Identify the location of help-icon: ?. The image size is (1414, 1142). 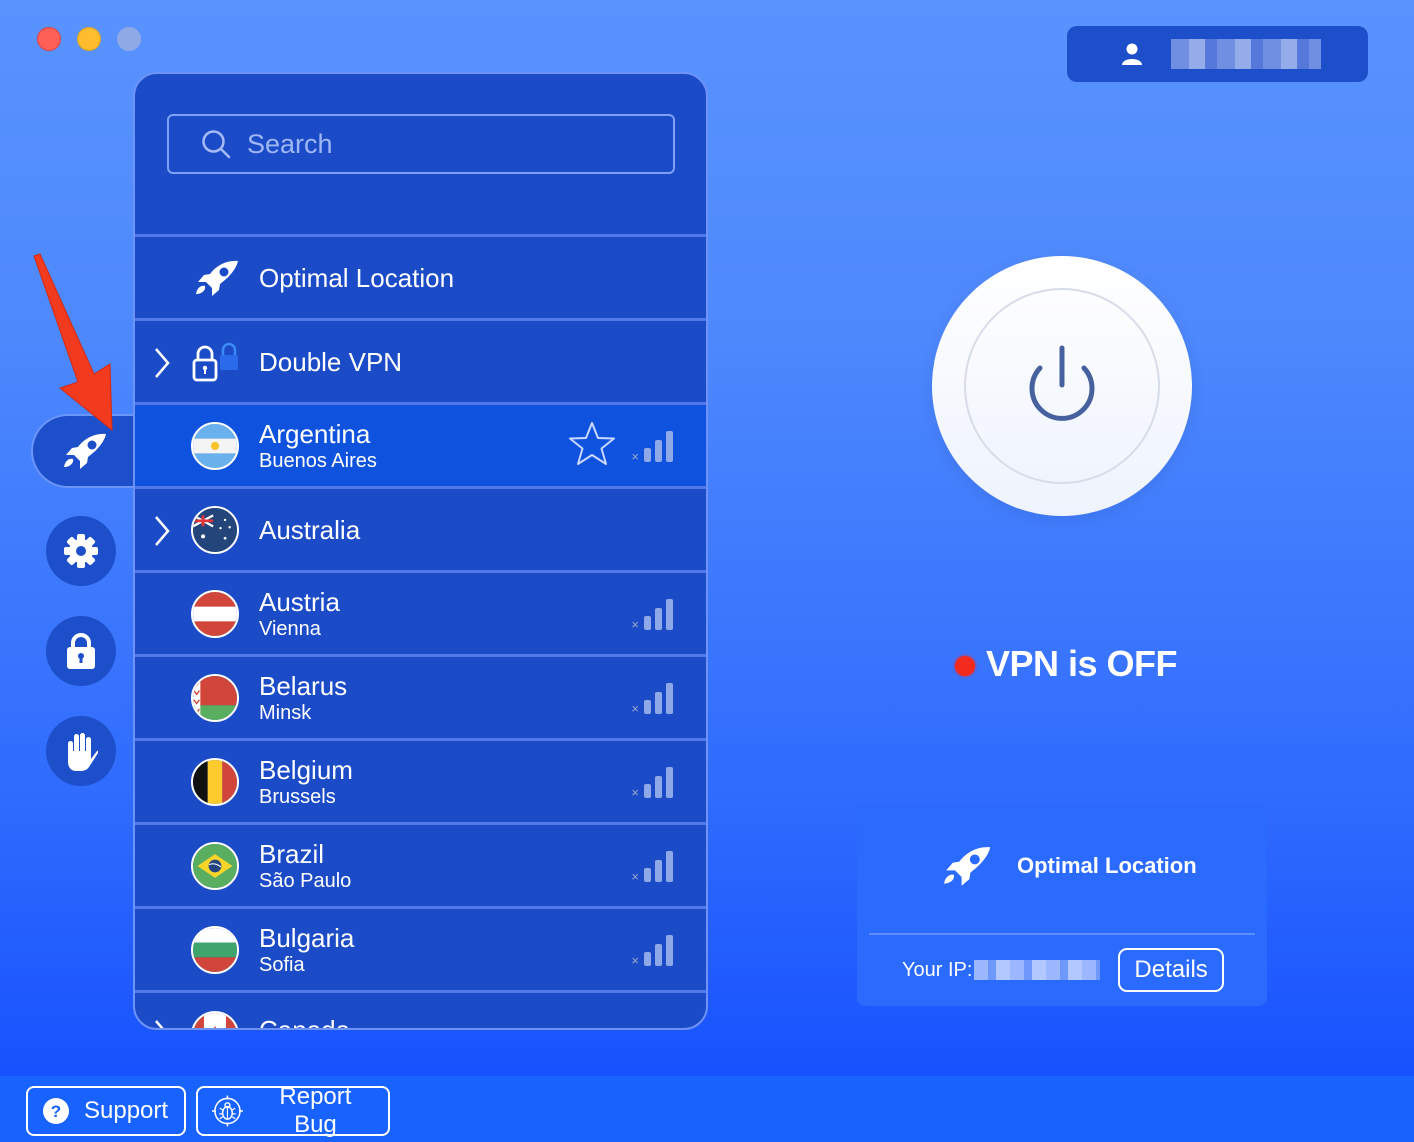
(56, 1111).